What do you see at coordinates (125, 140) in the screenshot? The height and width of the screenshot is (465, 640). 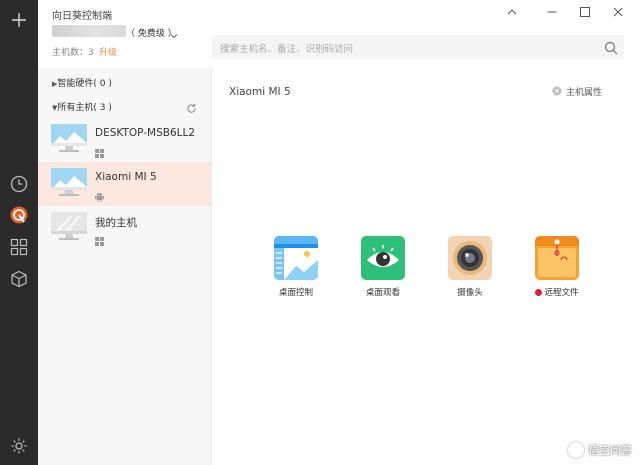 I see `host-item-desktop: DESKTOP-MSB6LL2` at bounding box center [125, 140].